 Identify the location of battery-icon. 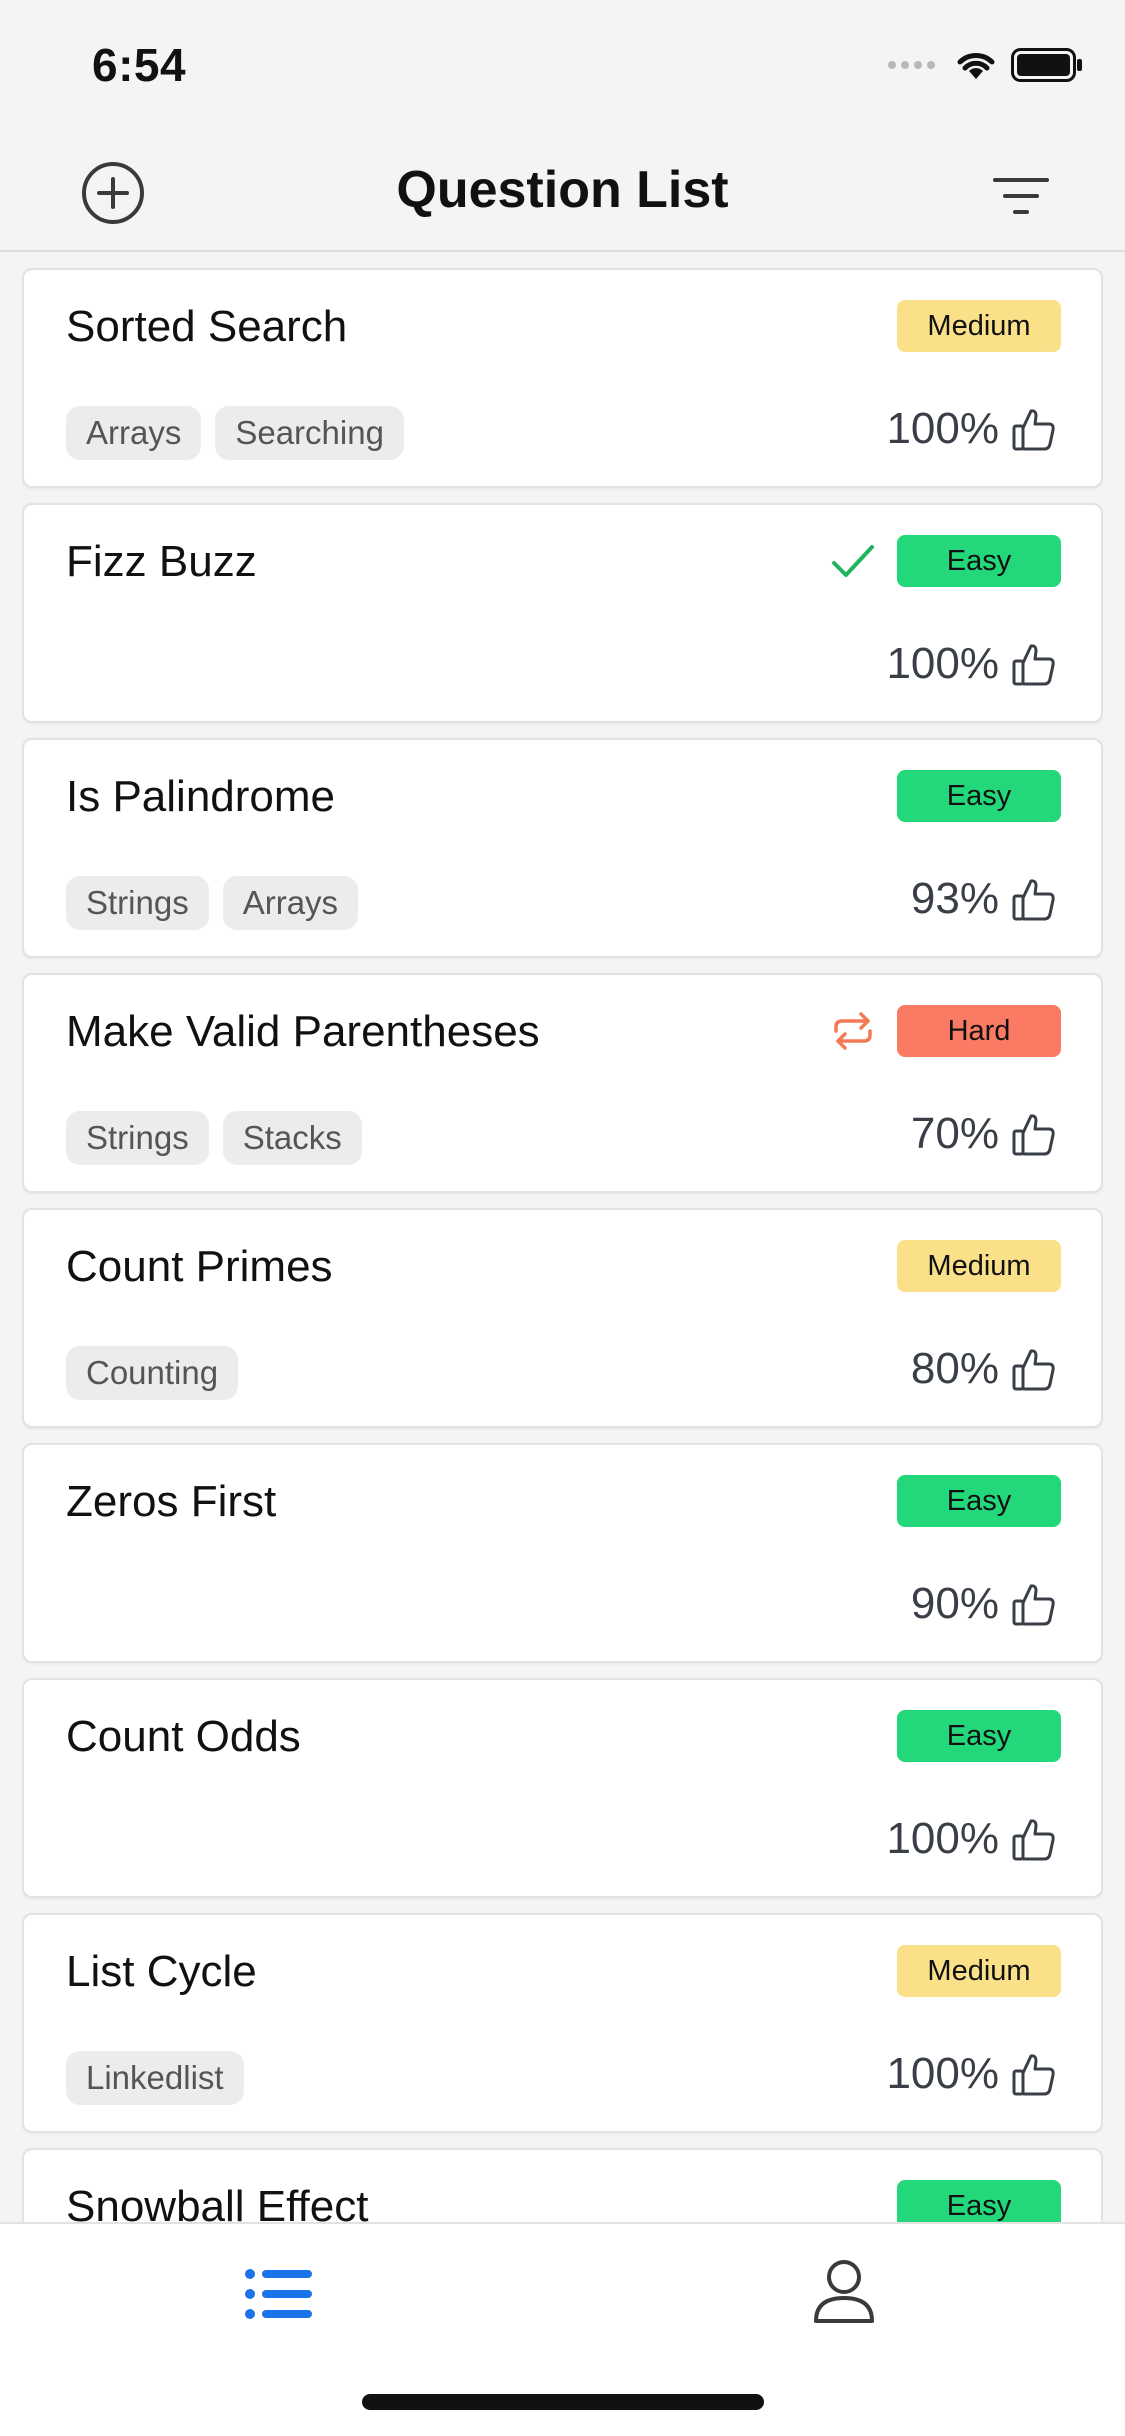
(1046, 65).